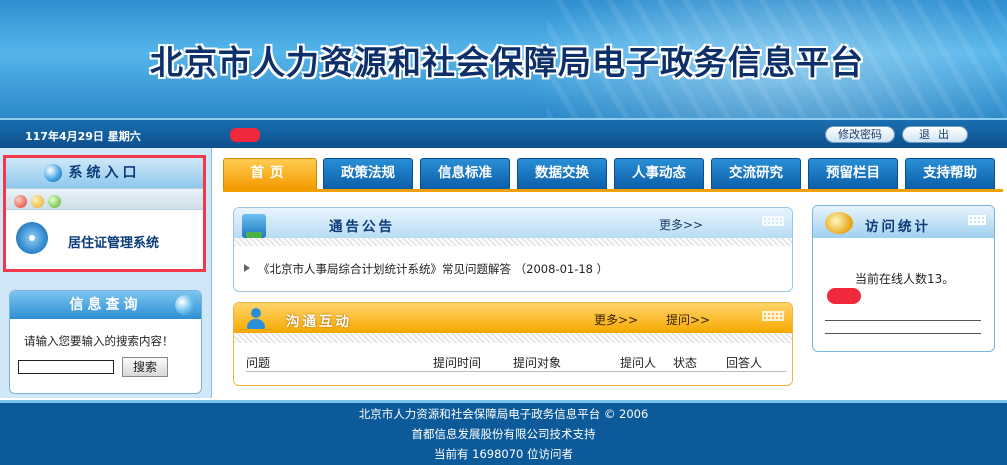  I want to click on notice-item: 《北京市人事局综合计划统计系统》常见问题解答 （2008-01-18 ）, so click(433, 269).